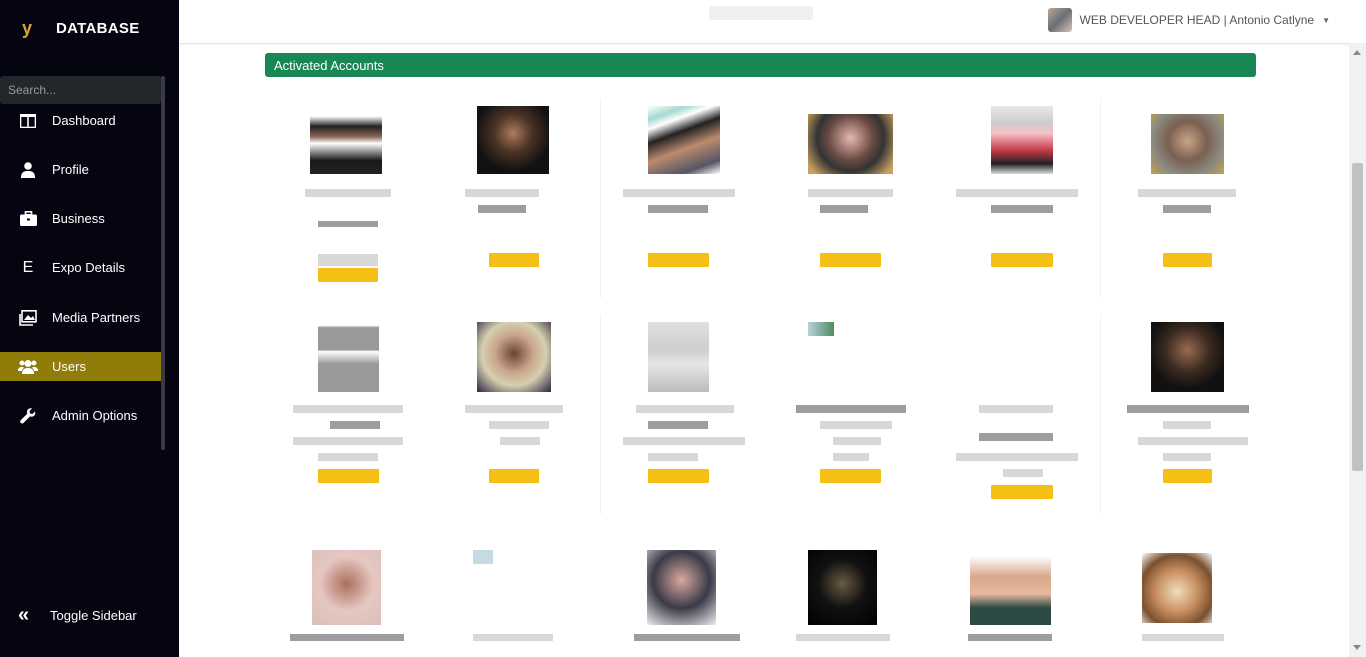 This screenshot has width=1366, height=657. I want to click on sidebar-item-label: Admin Options, so click(95, 415).